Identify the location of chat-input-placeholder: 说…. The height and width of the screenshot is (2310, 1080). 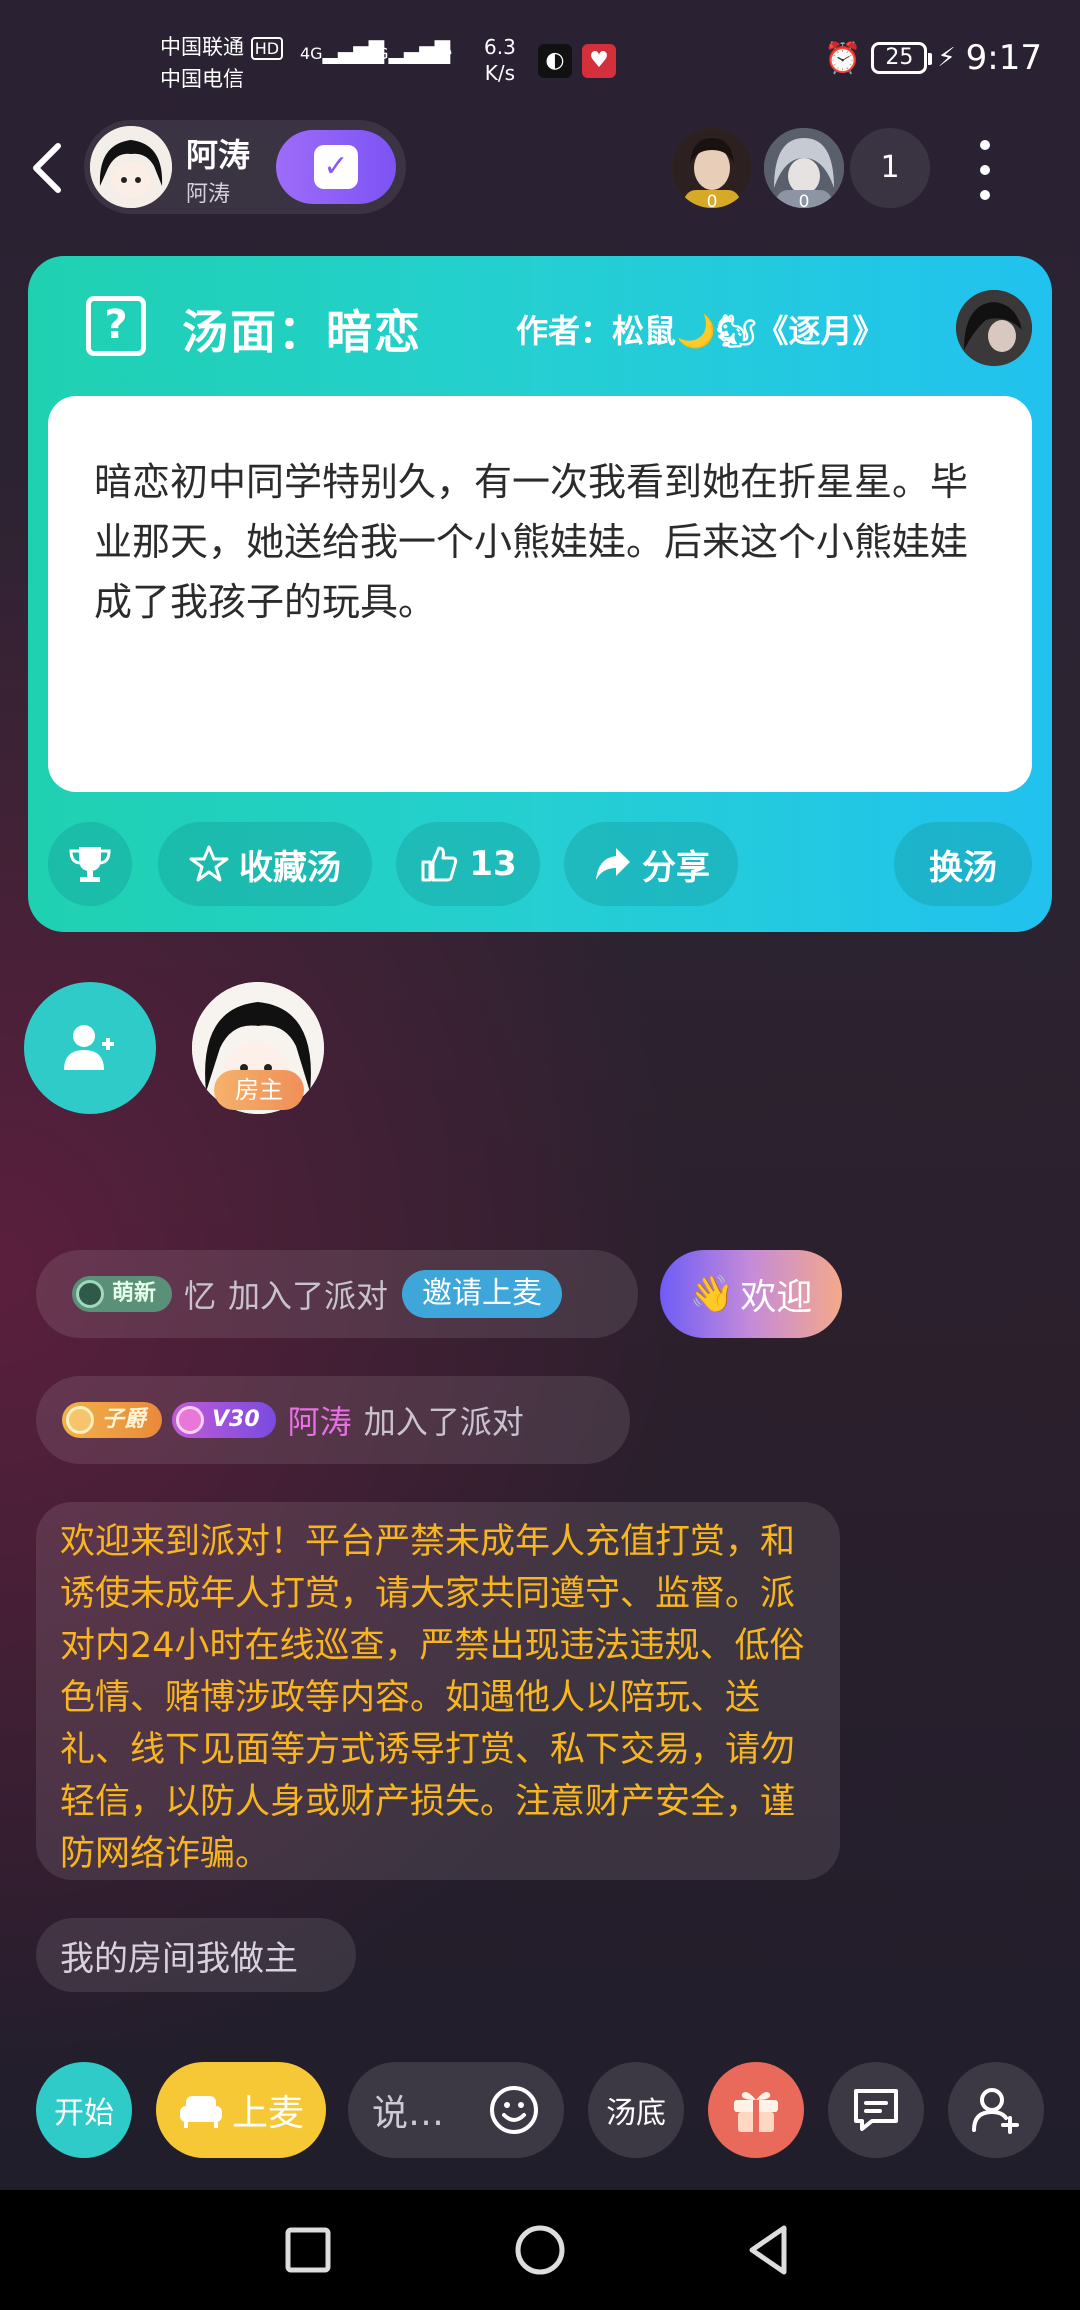
(408, 2113).